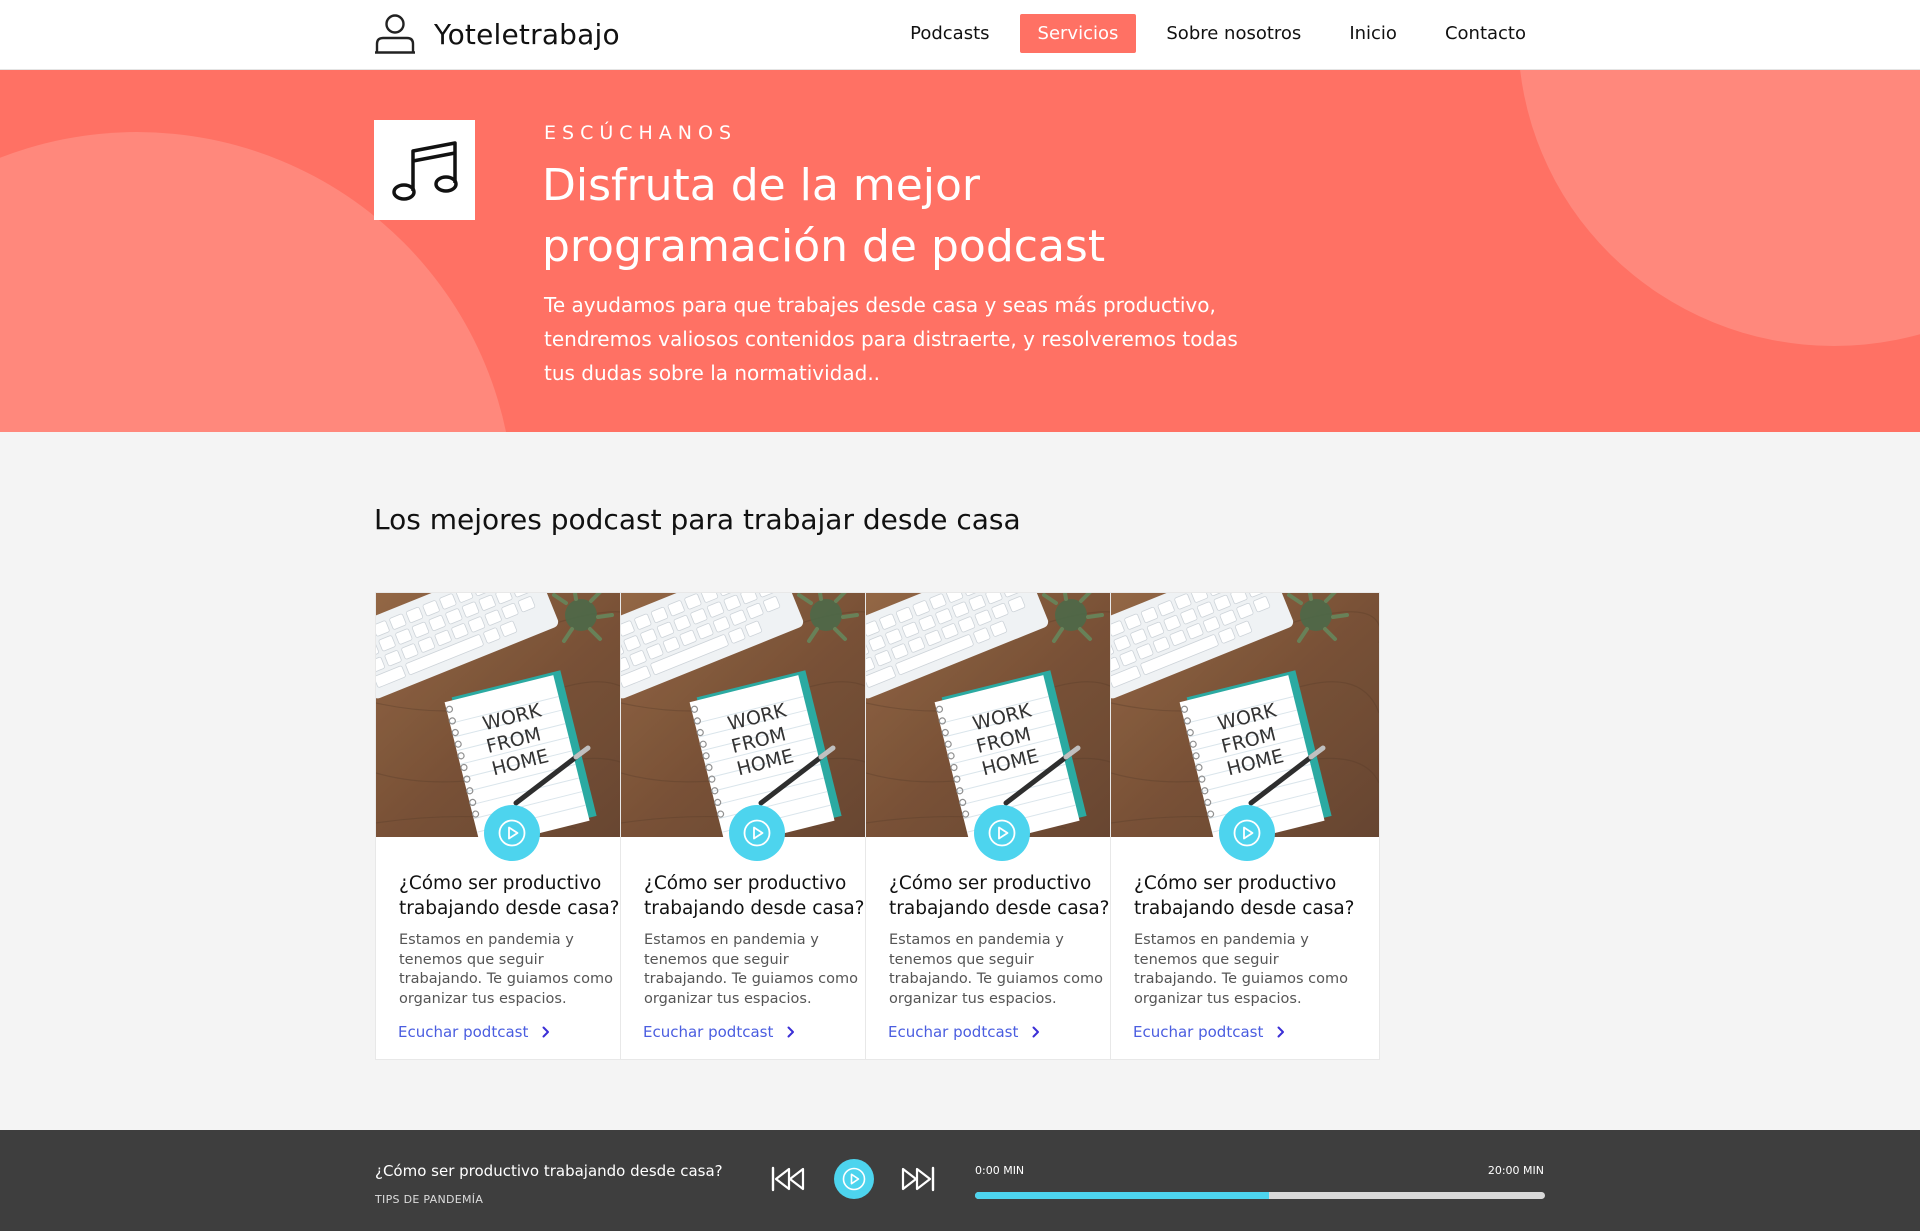  I want to click on music-note-icon, so click(424, 171).